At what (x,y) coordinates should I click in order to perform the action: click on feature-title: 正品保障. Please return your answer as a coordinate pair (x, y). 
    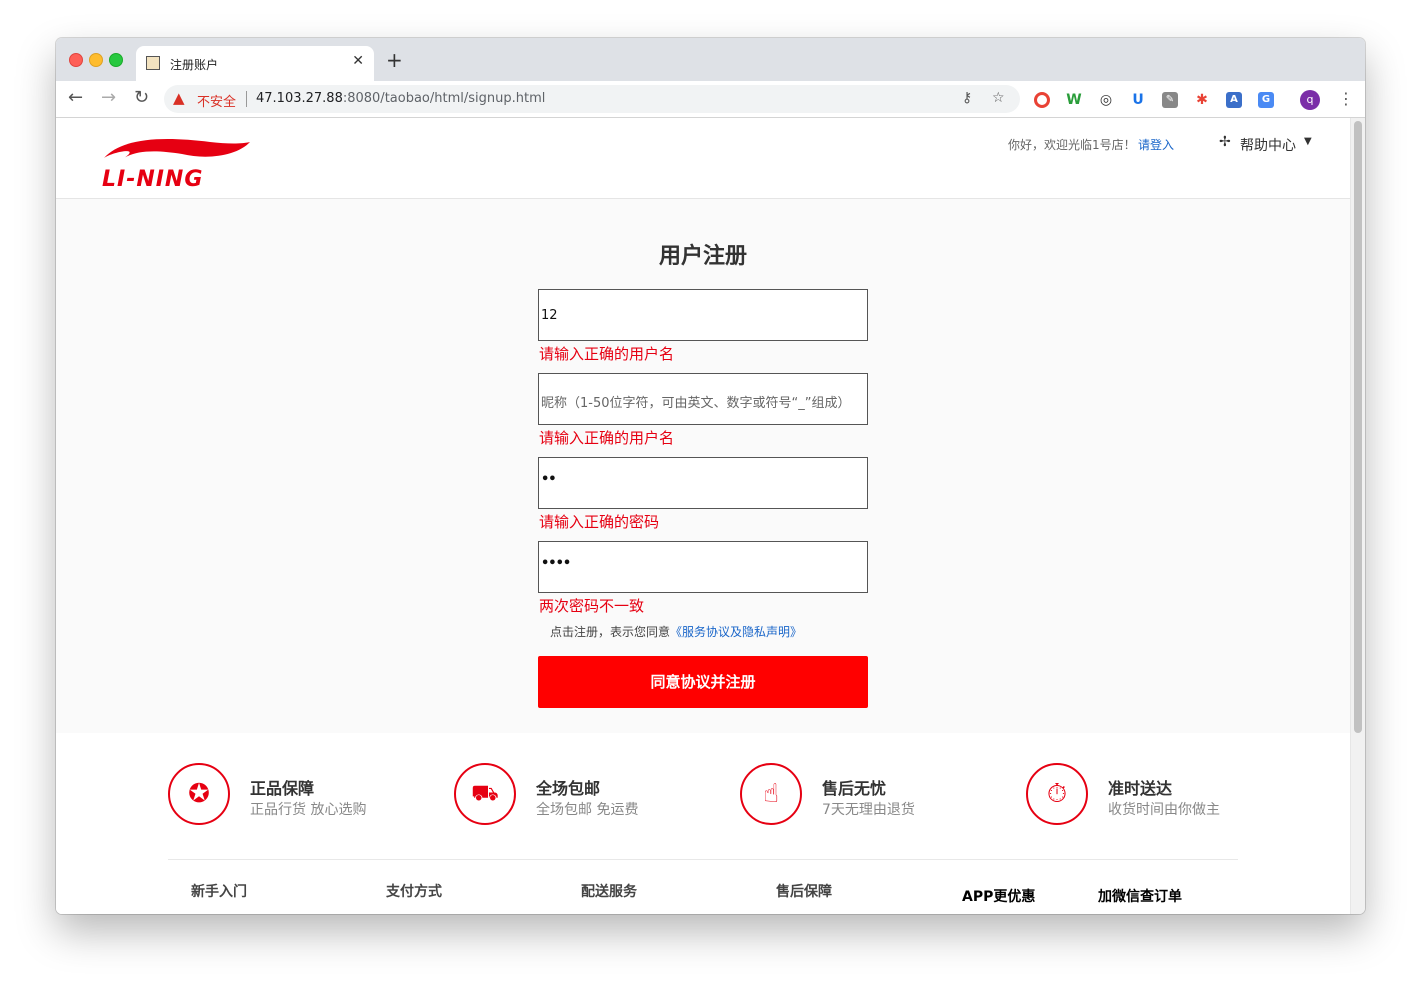
    Looking at the image, I should click on (282, 788).